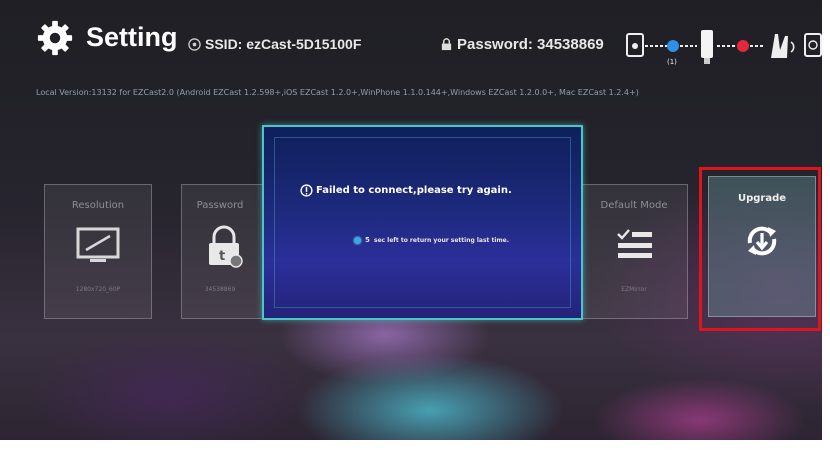 The width and height of the screenshot is (830, 451). I want to click on tile-resolution-value: 1280x720_60P, so click(98, 289).